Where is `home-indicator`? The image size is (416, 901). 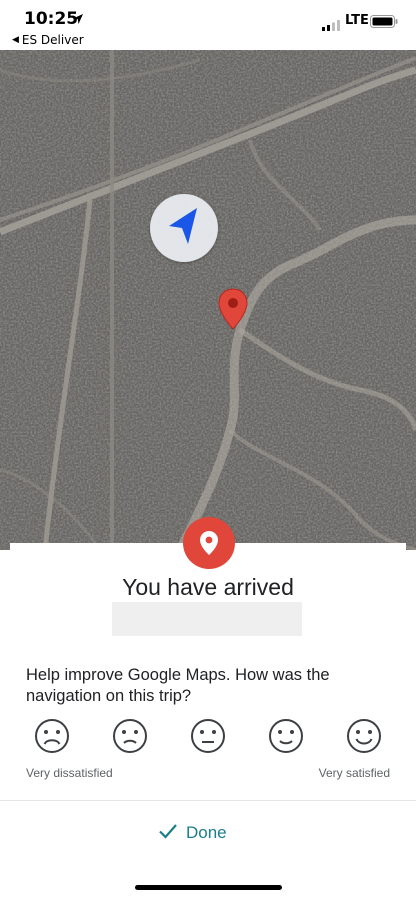 home-indicator is located at coordinates (208, 887).